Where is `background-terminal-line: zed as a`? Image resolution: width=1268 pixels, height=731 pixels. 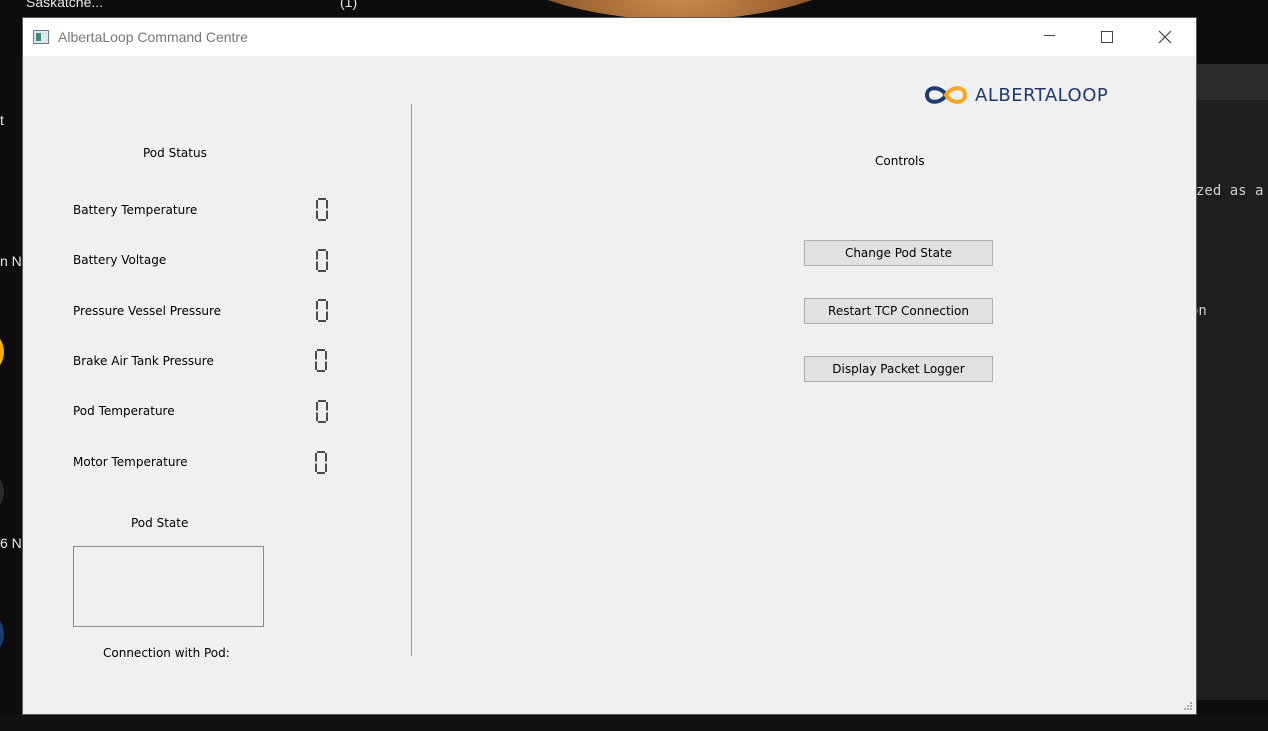 background-terminal-line: zed as a is located at coordinates (1230, 191).